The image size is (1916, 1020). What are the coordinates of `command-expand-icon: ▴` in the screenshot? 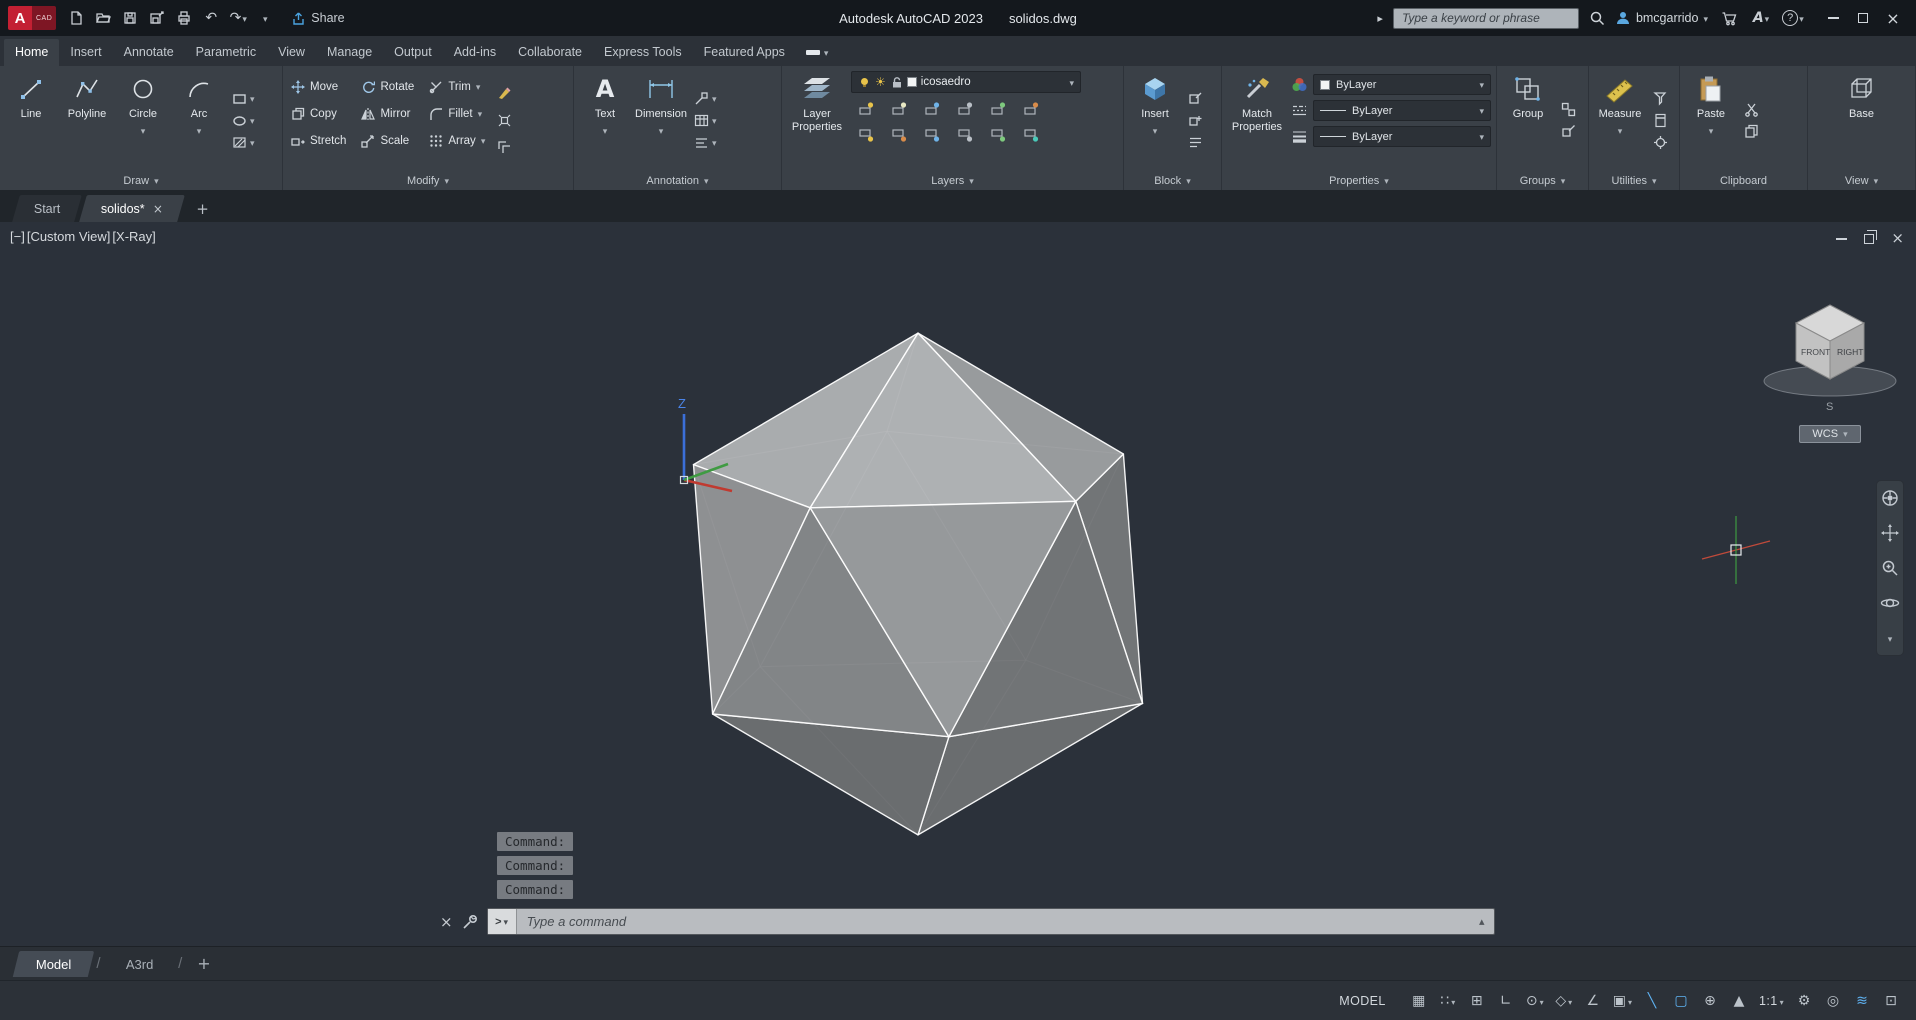 It's located at (1482, 921).